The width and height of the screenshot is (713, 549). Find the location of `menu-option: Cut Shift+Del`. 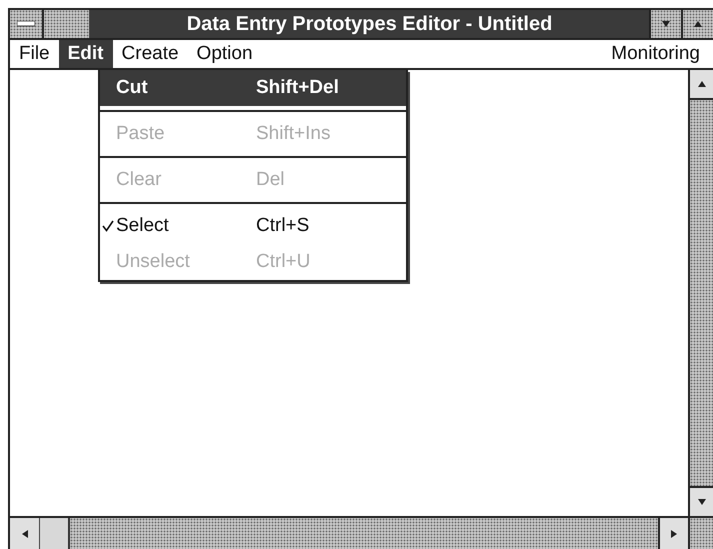

menu-option: Cut Shift+Del is located at coordinates (253, 88).